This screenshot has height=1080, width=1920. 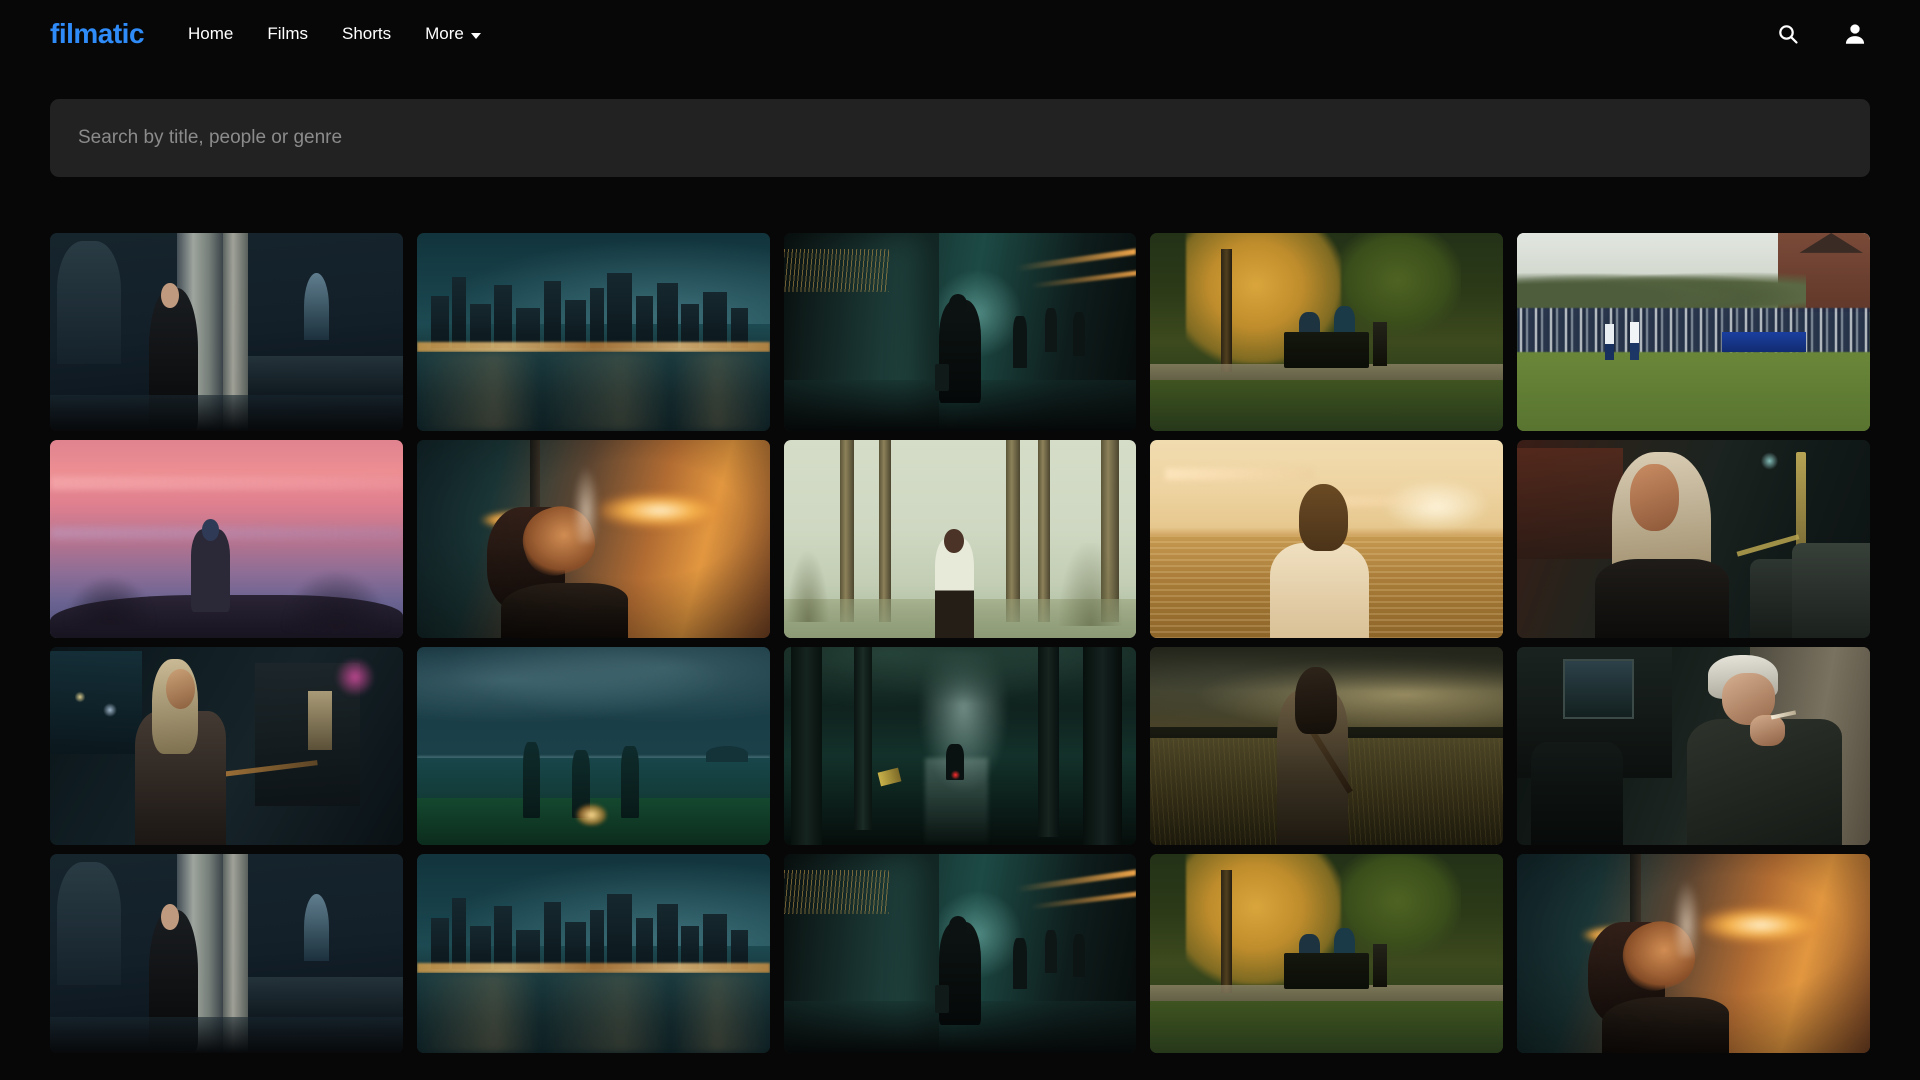 I want to click on nav-link-shorts: Shorts, so click(x=366, y=34).